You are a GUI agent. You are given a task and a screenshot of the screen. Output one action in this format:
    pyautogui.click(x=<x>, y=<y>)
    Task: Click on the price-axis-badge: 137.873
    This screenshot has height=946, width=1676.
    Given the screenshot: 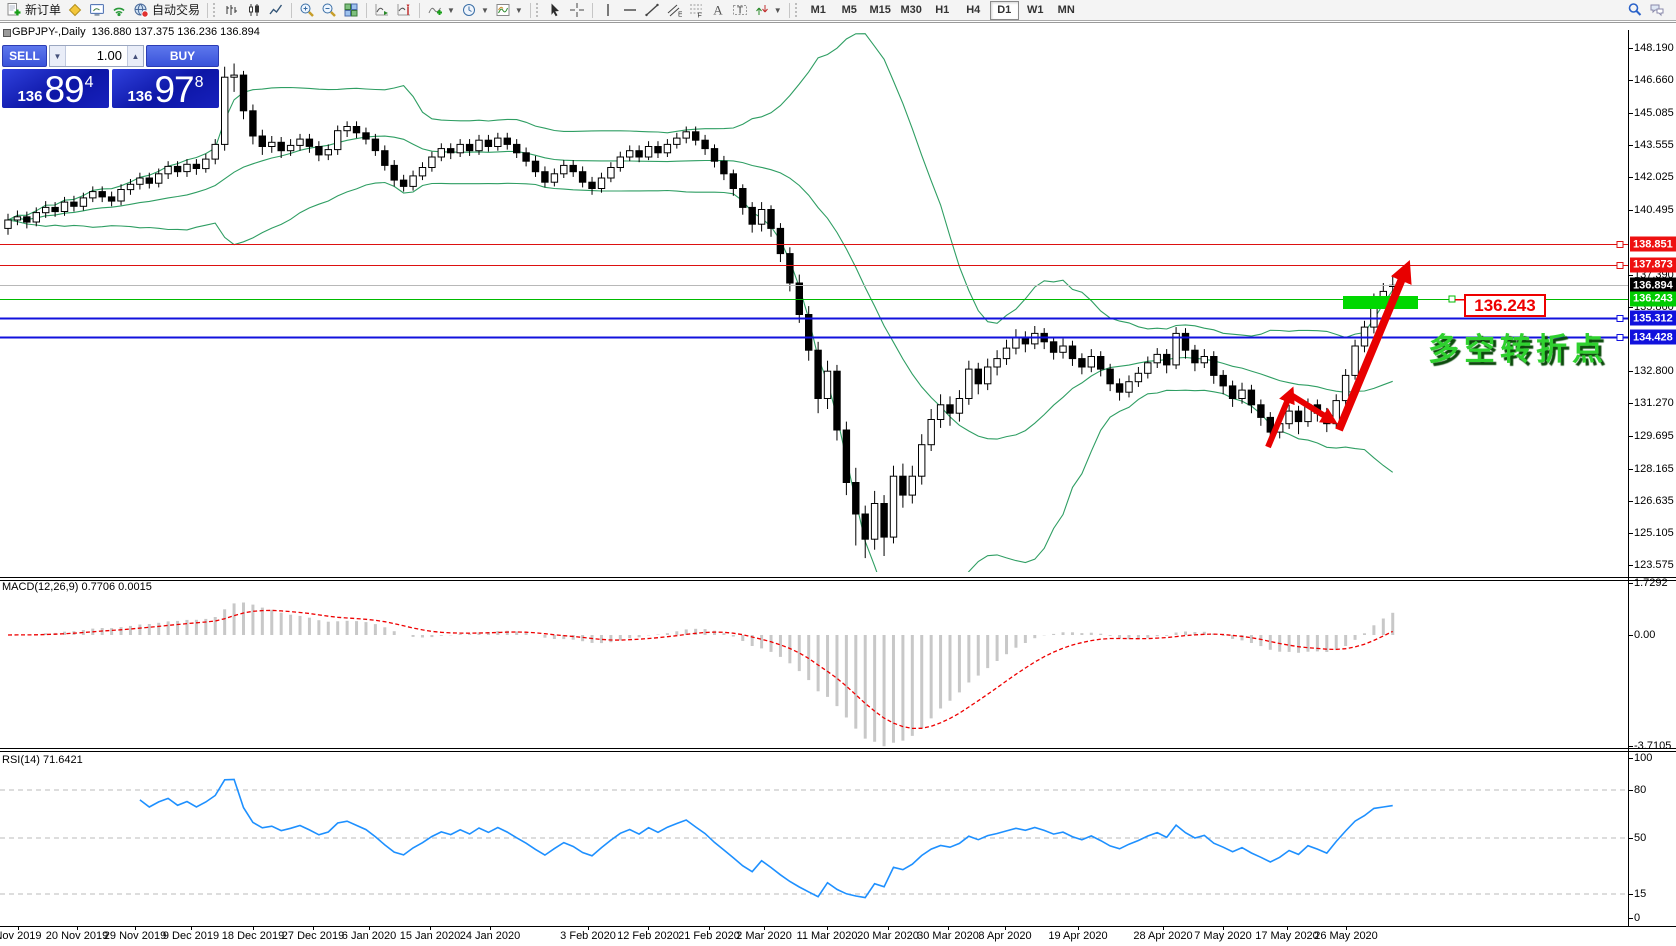 What is the action you would take?
    pyautogui.click(x=1653, y=265)
    